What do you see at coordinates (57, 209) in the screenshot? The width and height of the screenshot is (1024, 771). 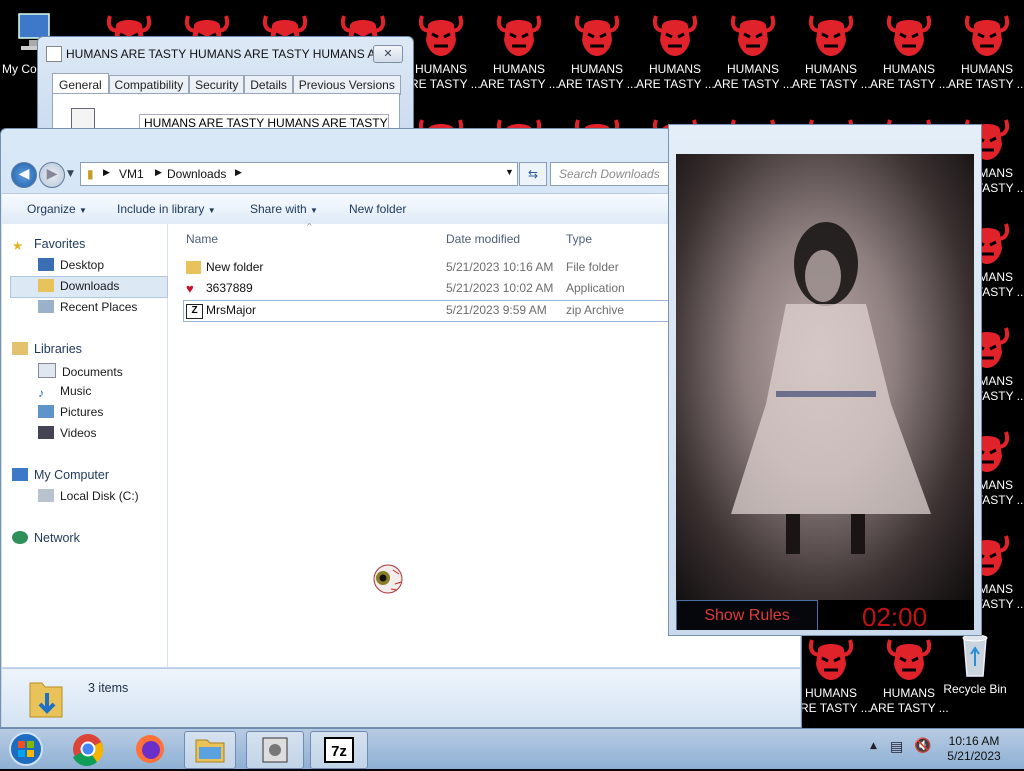 I see `organize-button: Organize ▼` at bounding box center [57, 209].